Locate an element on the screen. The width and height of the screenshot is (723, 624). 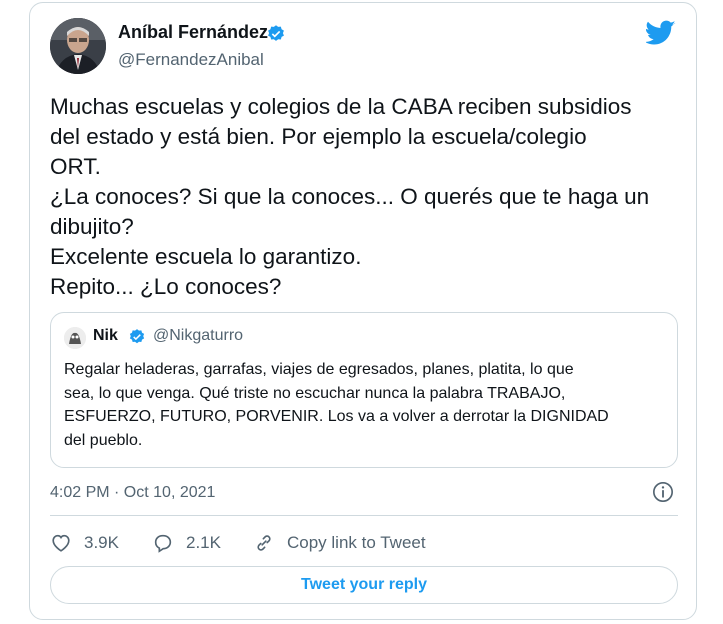
tweet-your-reply-button: Tweet your reply is located at coordinates (364, 585).